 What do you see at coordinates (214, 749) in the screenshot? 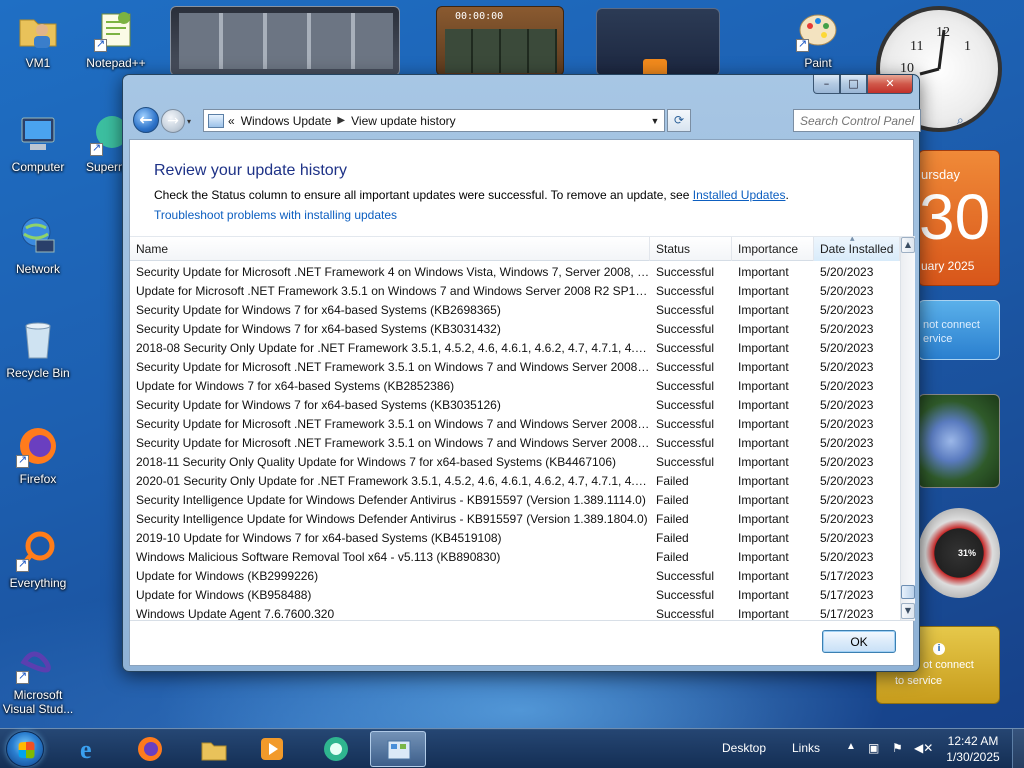
I see `taskbar-explorer` at bounding box center [214, 749].